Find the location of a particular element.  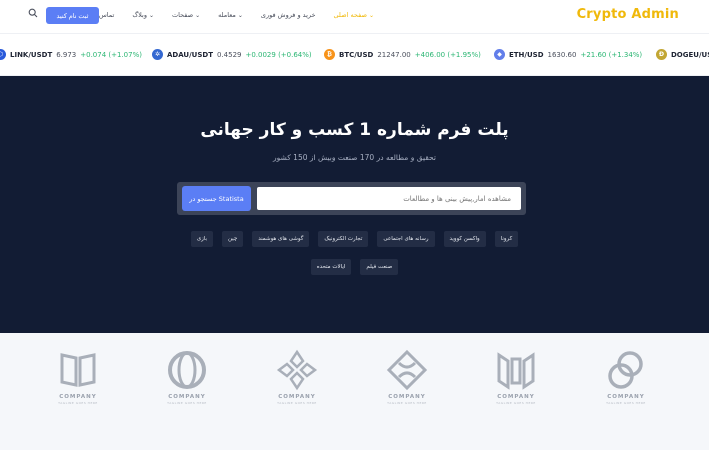

ticker-symbol: BTC/USD is located at coordinates (356, 54).